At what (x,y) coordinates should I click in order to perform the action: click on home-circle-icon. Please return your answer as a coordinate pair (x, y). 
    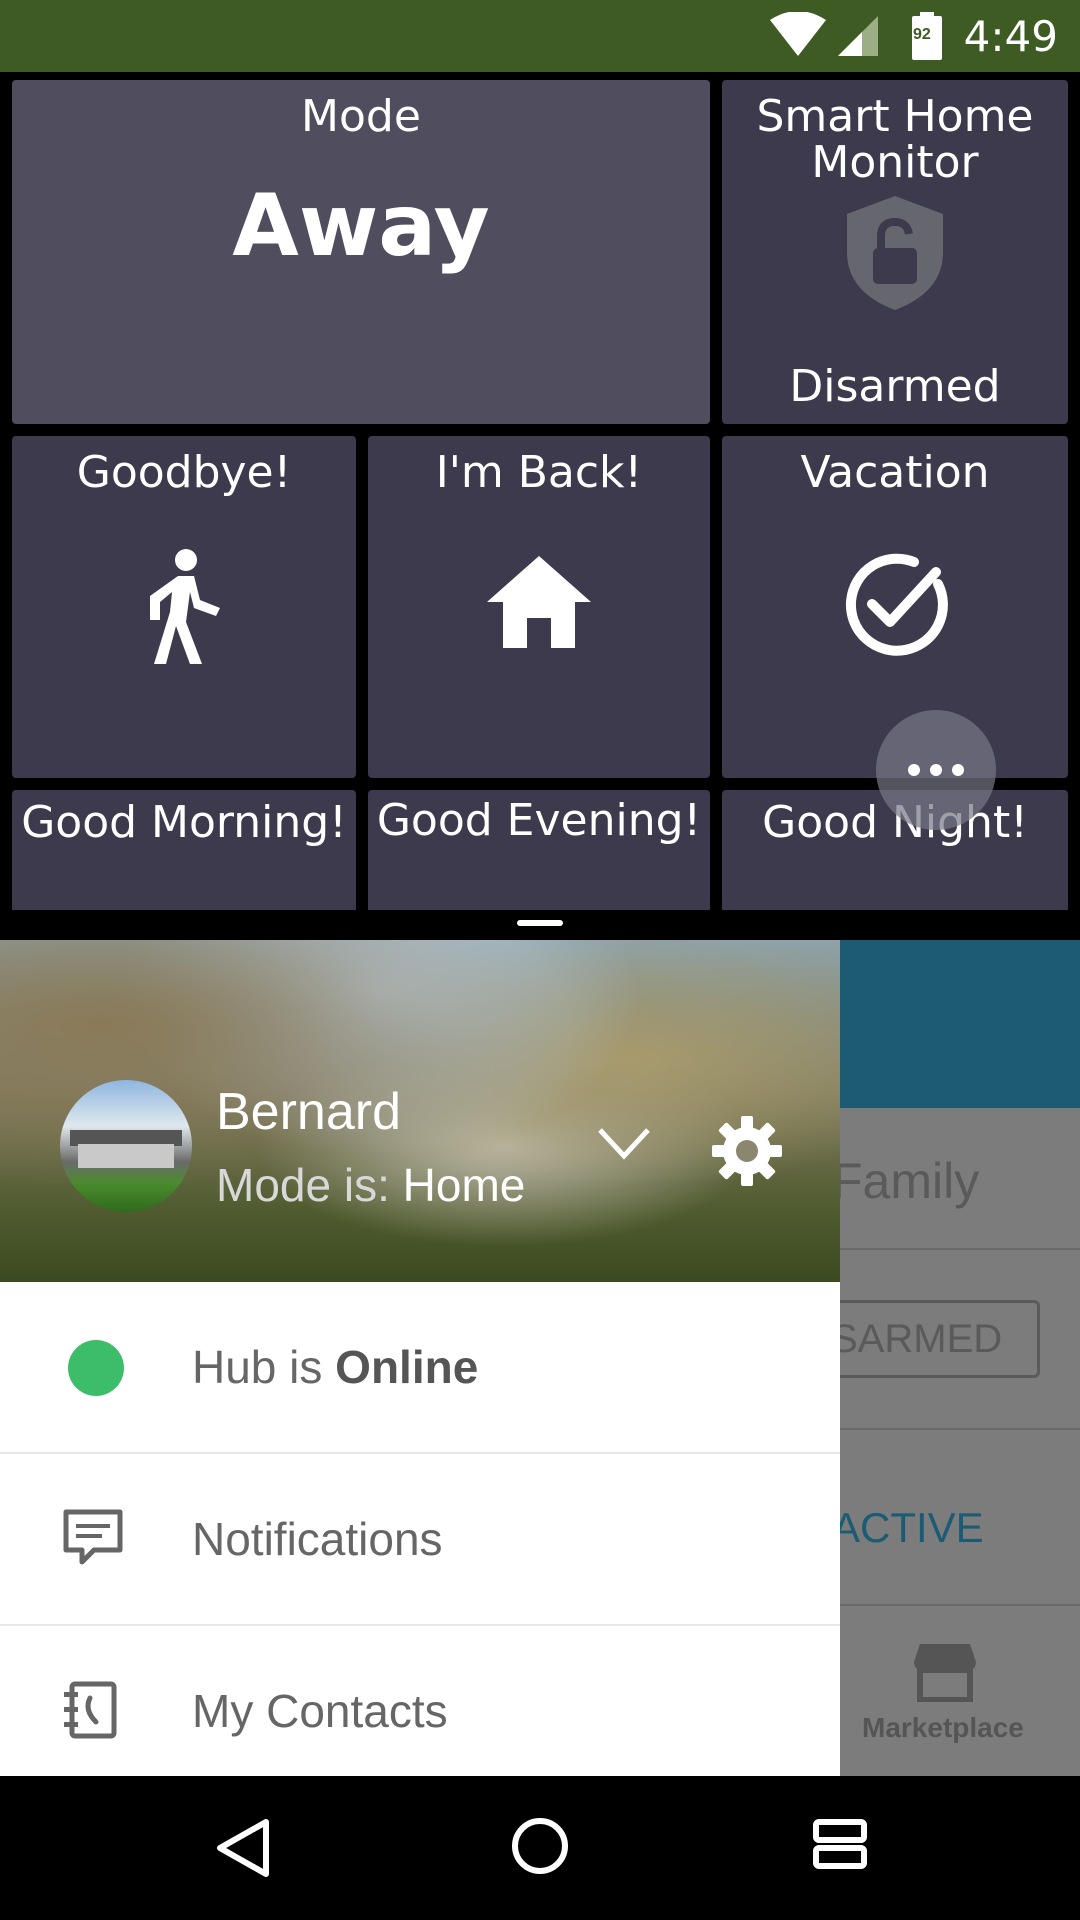
    Looking at the image, I should click on (540, 1846).